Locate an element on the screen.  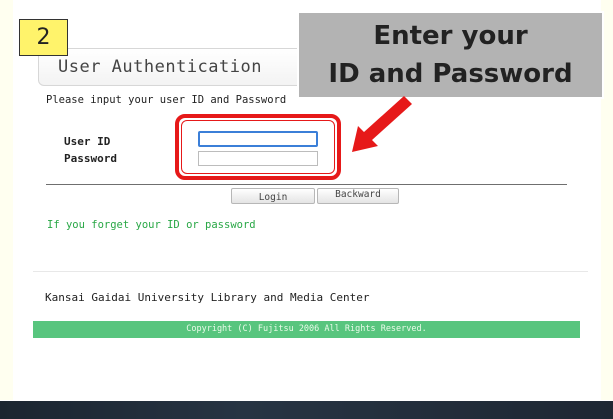
red-arrow-icon is located at coordinates (378, 125).